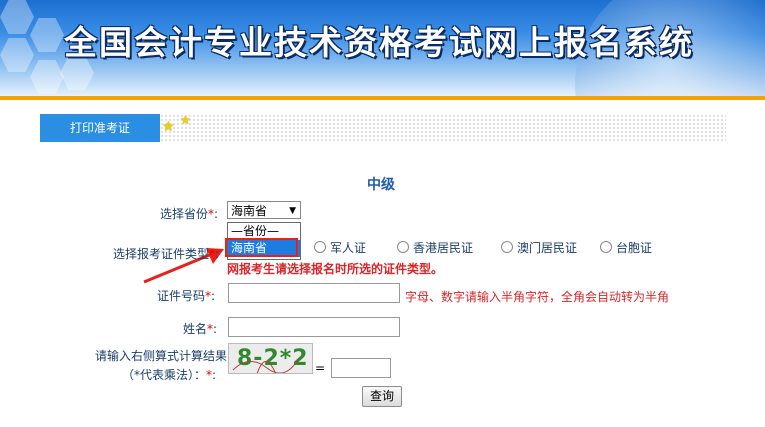  What do you see at coordinates (382, 396) in the screenshot?
I see `query-button: 查询` at bounding box center [382, 396].